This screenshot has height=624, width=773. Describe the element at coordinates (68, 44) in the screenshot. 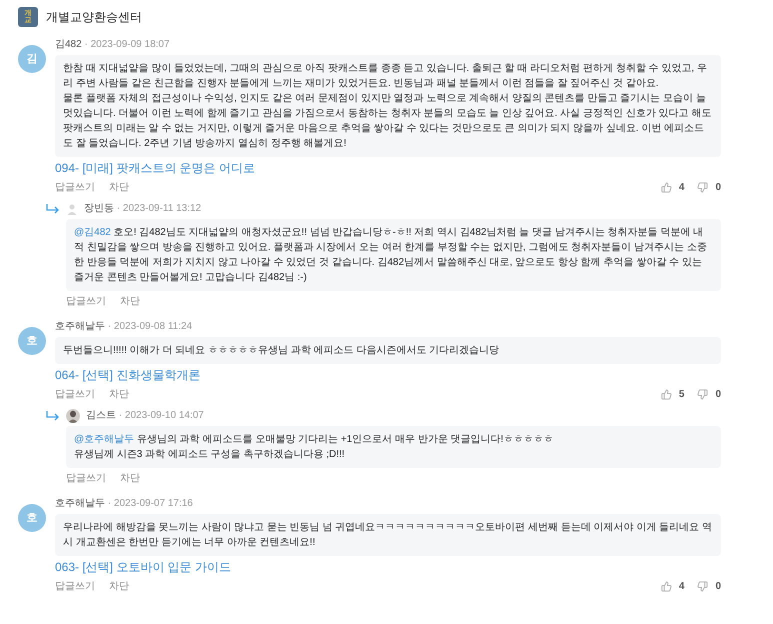

I see `author-name: 김482` at that location.